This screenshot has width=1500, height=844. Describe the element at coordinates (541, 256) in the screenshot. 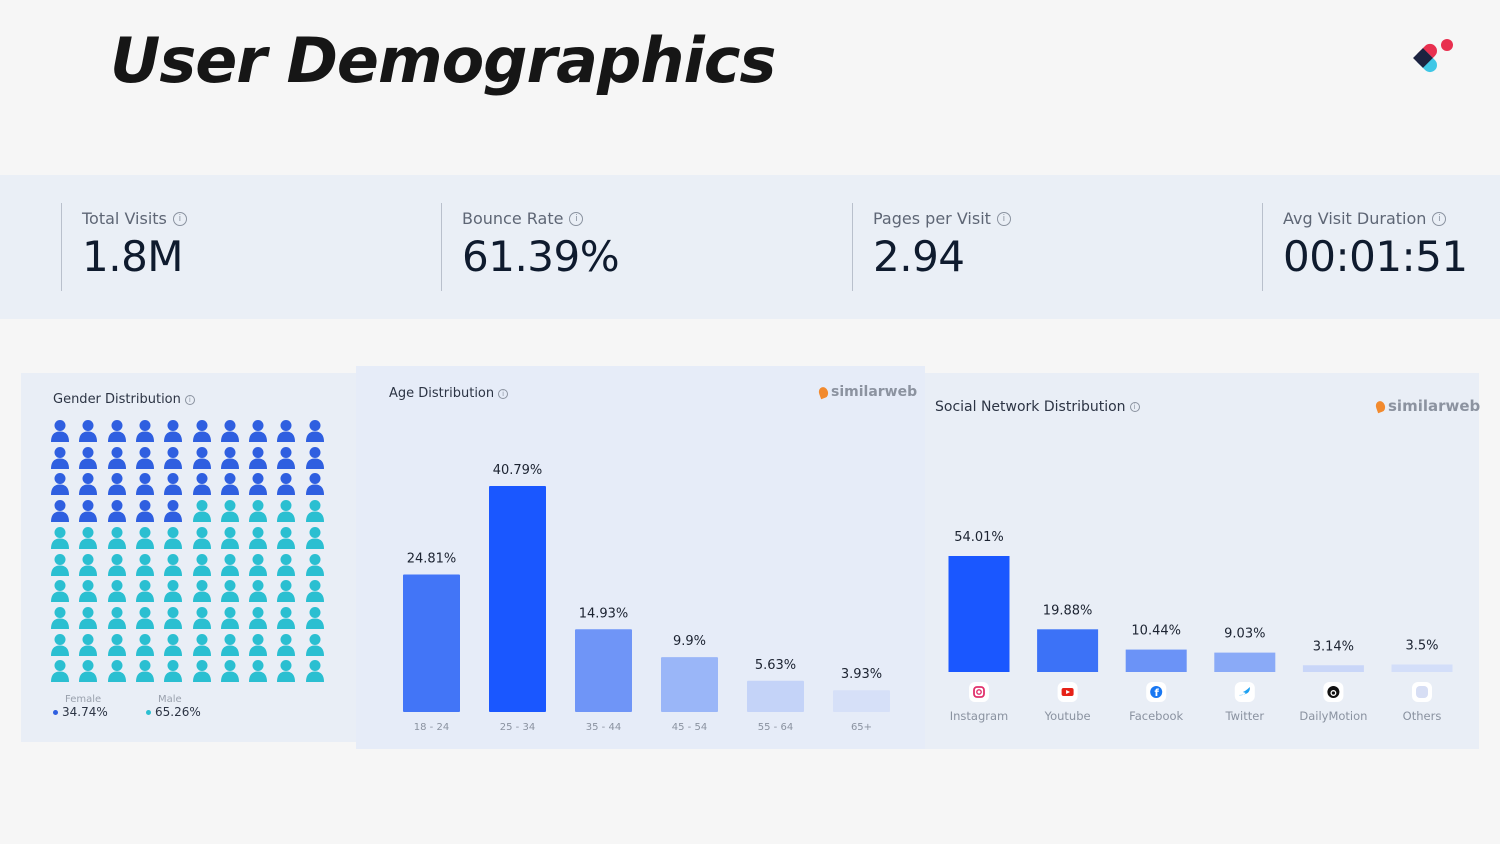

I see `stat-value: 61.39%` at that location.